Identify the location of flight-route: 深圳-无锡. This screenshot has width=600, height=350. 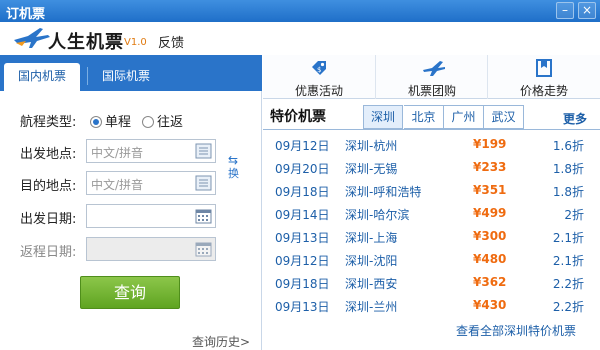
(371, 169).